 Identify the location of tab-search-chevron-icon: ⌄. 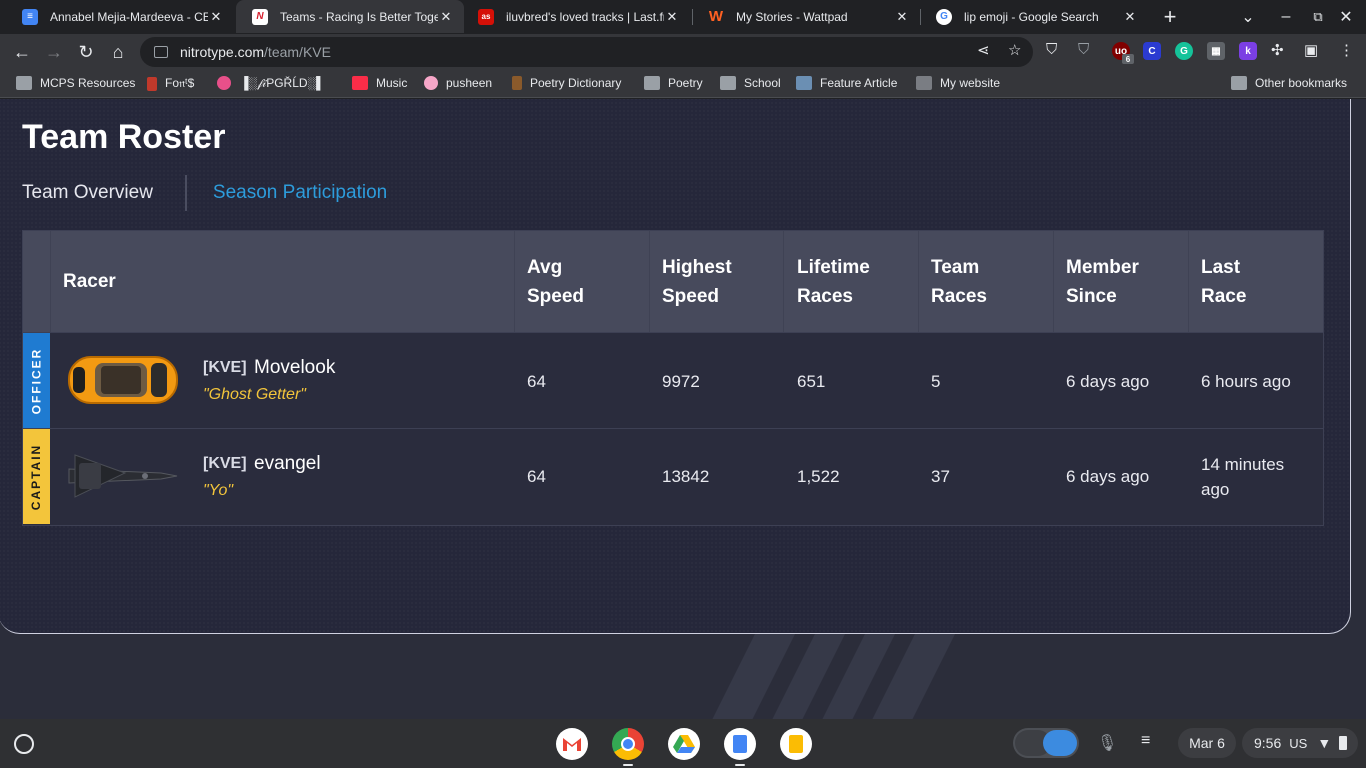
(1248, 17).